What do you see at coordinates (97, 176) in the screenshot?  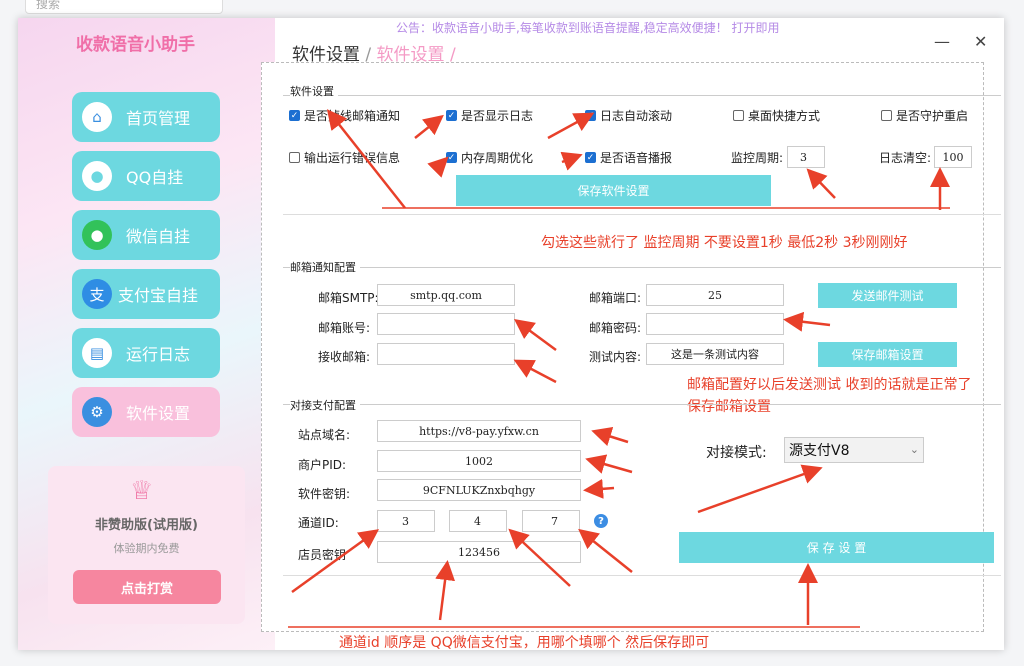 I see `qq-icon: ●` at bounding box center [97, 176].